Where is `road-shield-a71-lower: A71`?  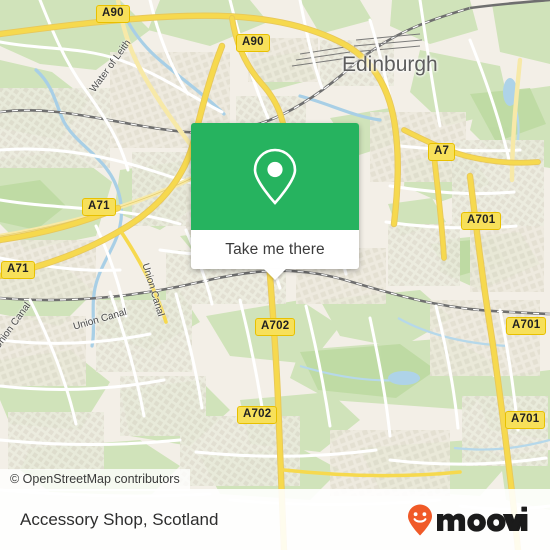
road-shield-a71-lower: A71 is located at coordinates (18, 270).